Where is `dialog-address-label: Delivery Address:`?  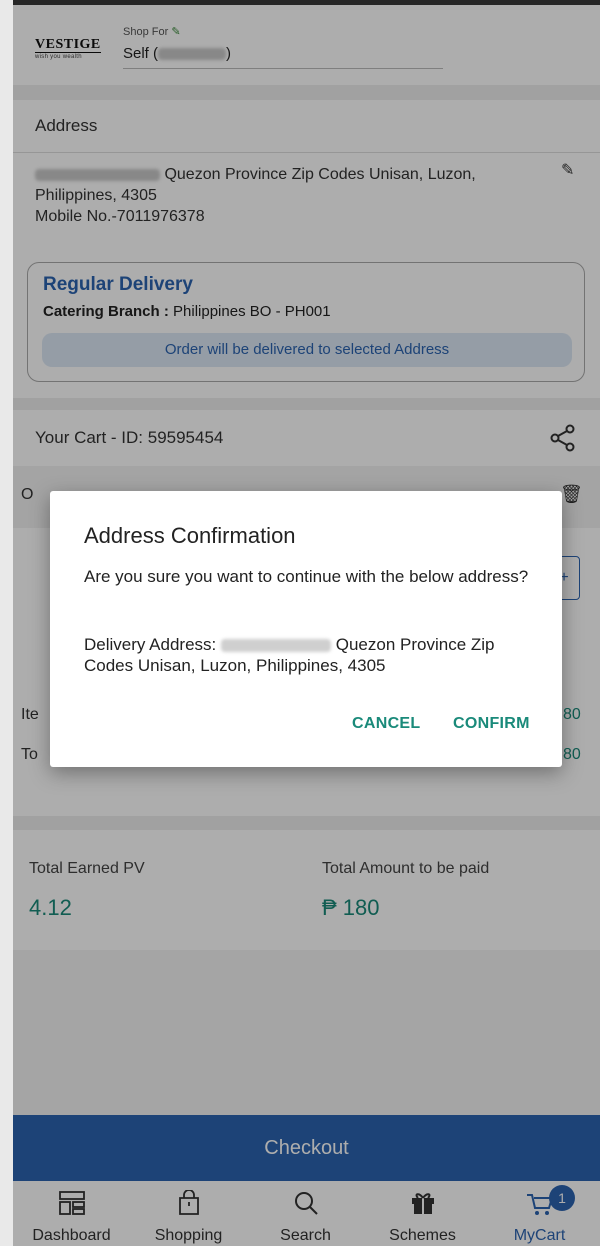 dialog-address-label: Delivery Address: is located at coordinates (150, 644).